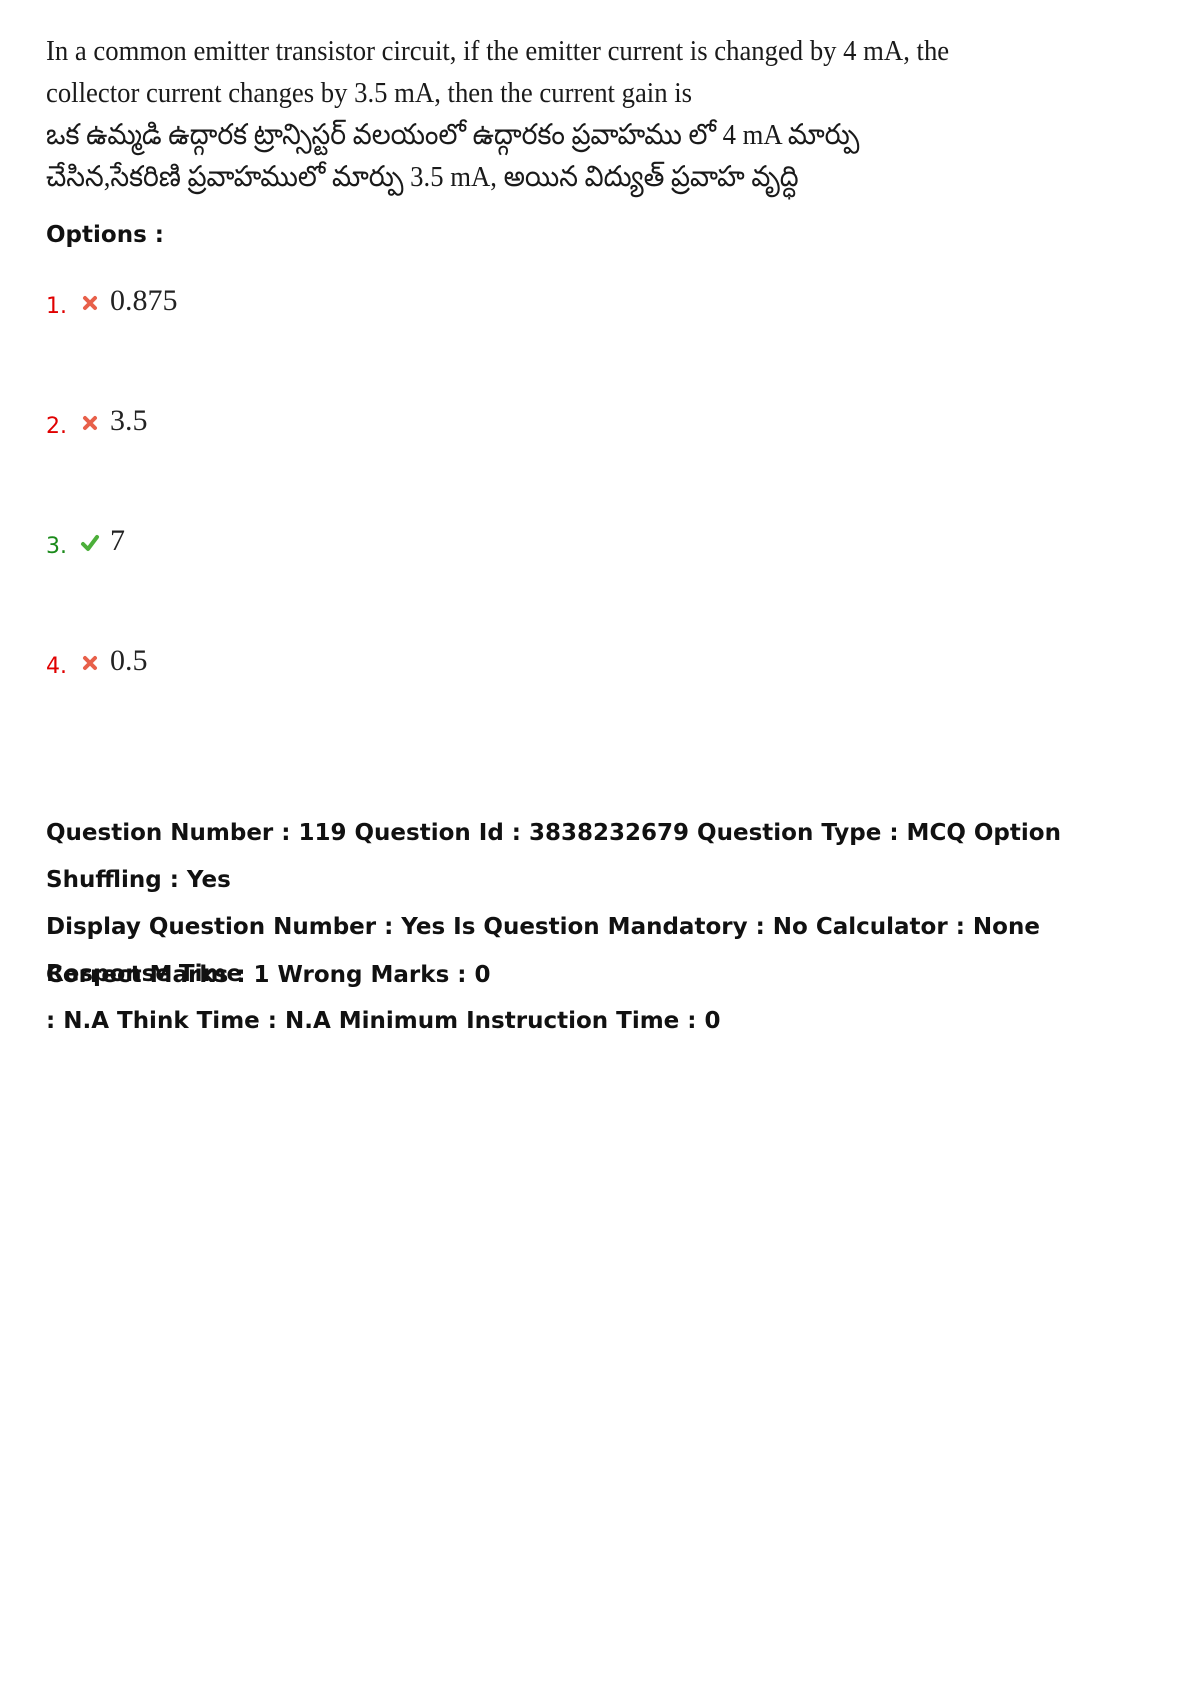 This screenshot has height=1684, width=1190. I want to click on option-2: 2. 3.5, so click(97, 421).